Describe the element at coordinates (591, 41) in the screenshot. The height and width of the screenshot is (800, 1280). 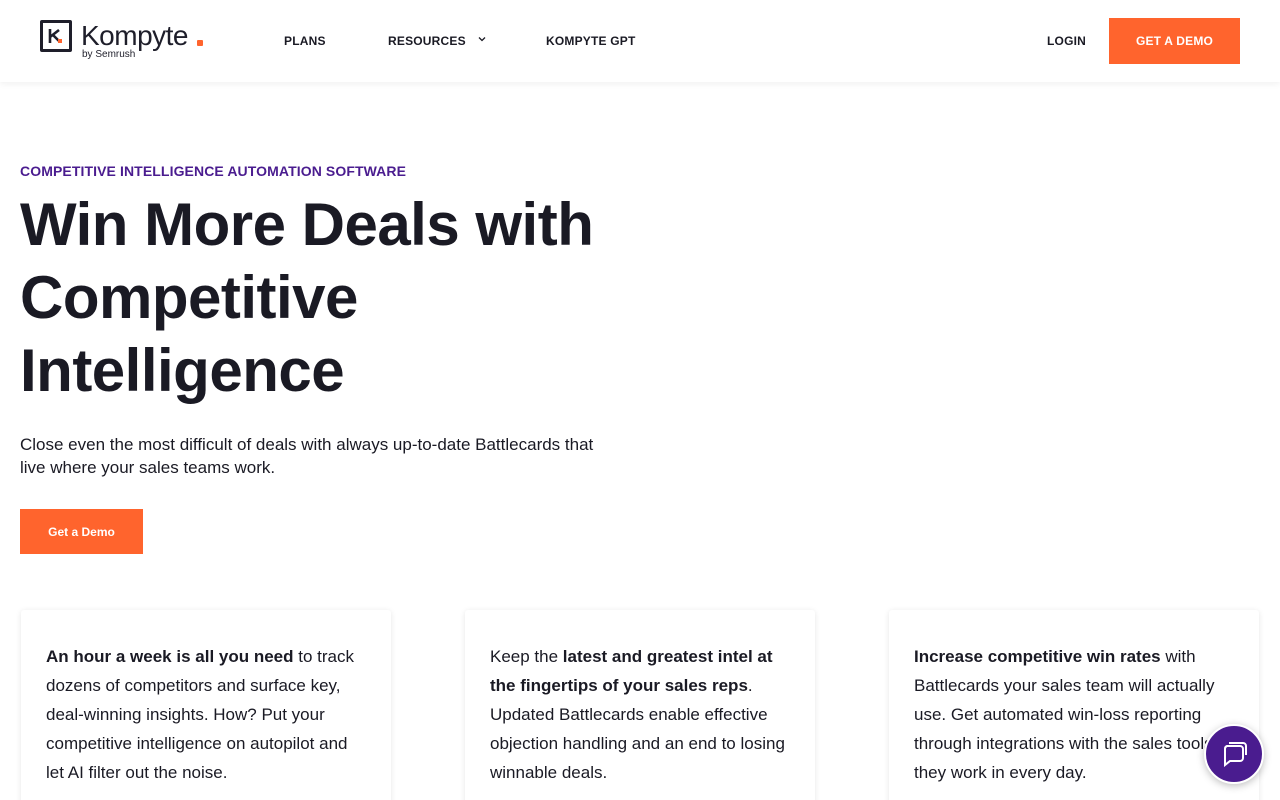
I see `nav-kompyte-gpt: KOMPYTE GPT` at that location.